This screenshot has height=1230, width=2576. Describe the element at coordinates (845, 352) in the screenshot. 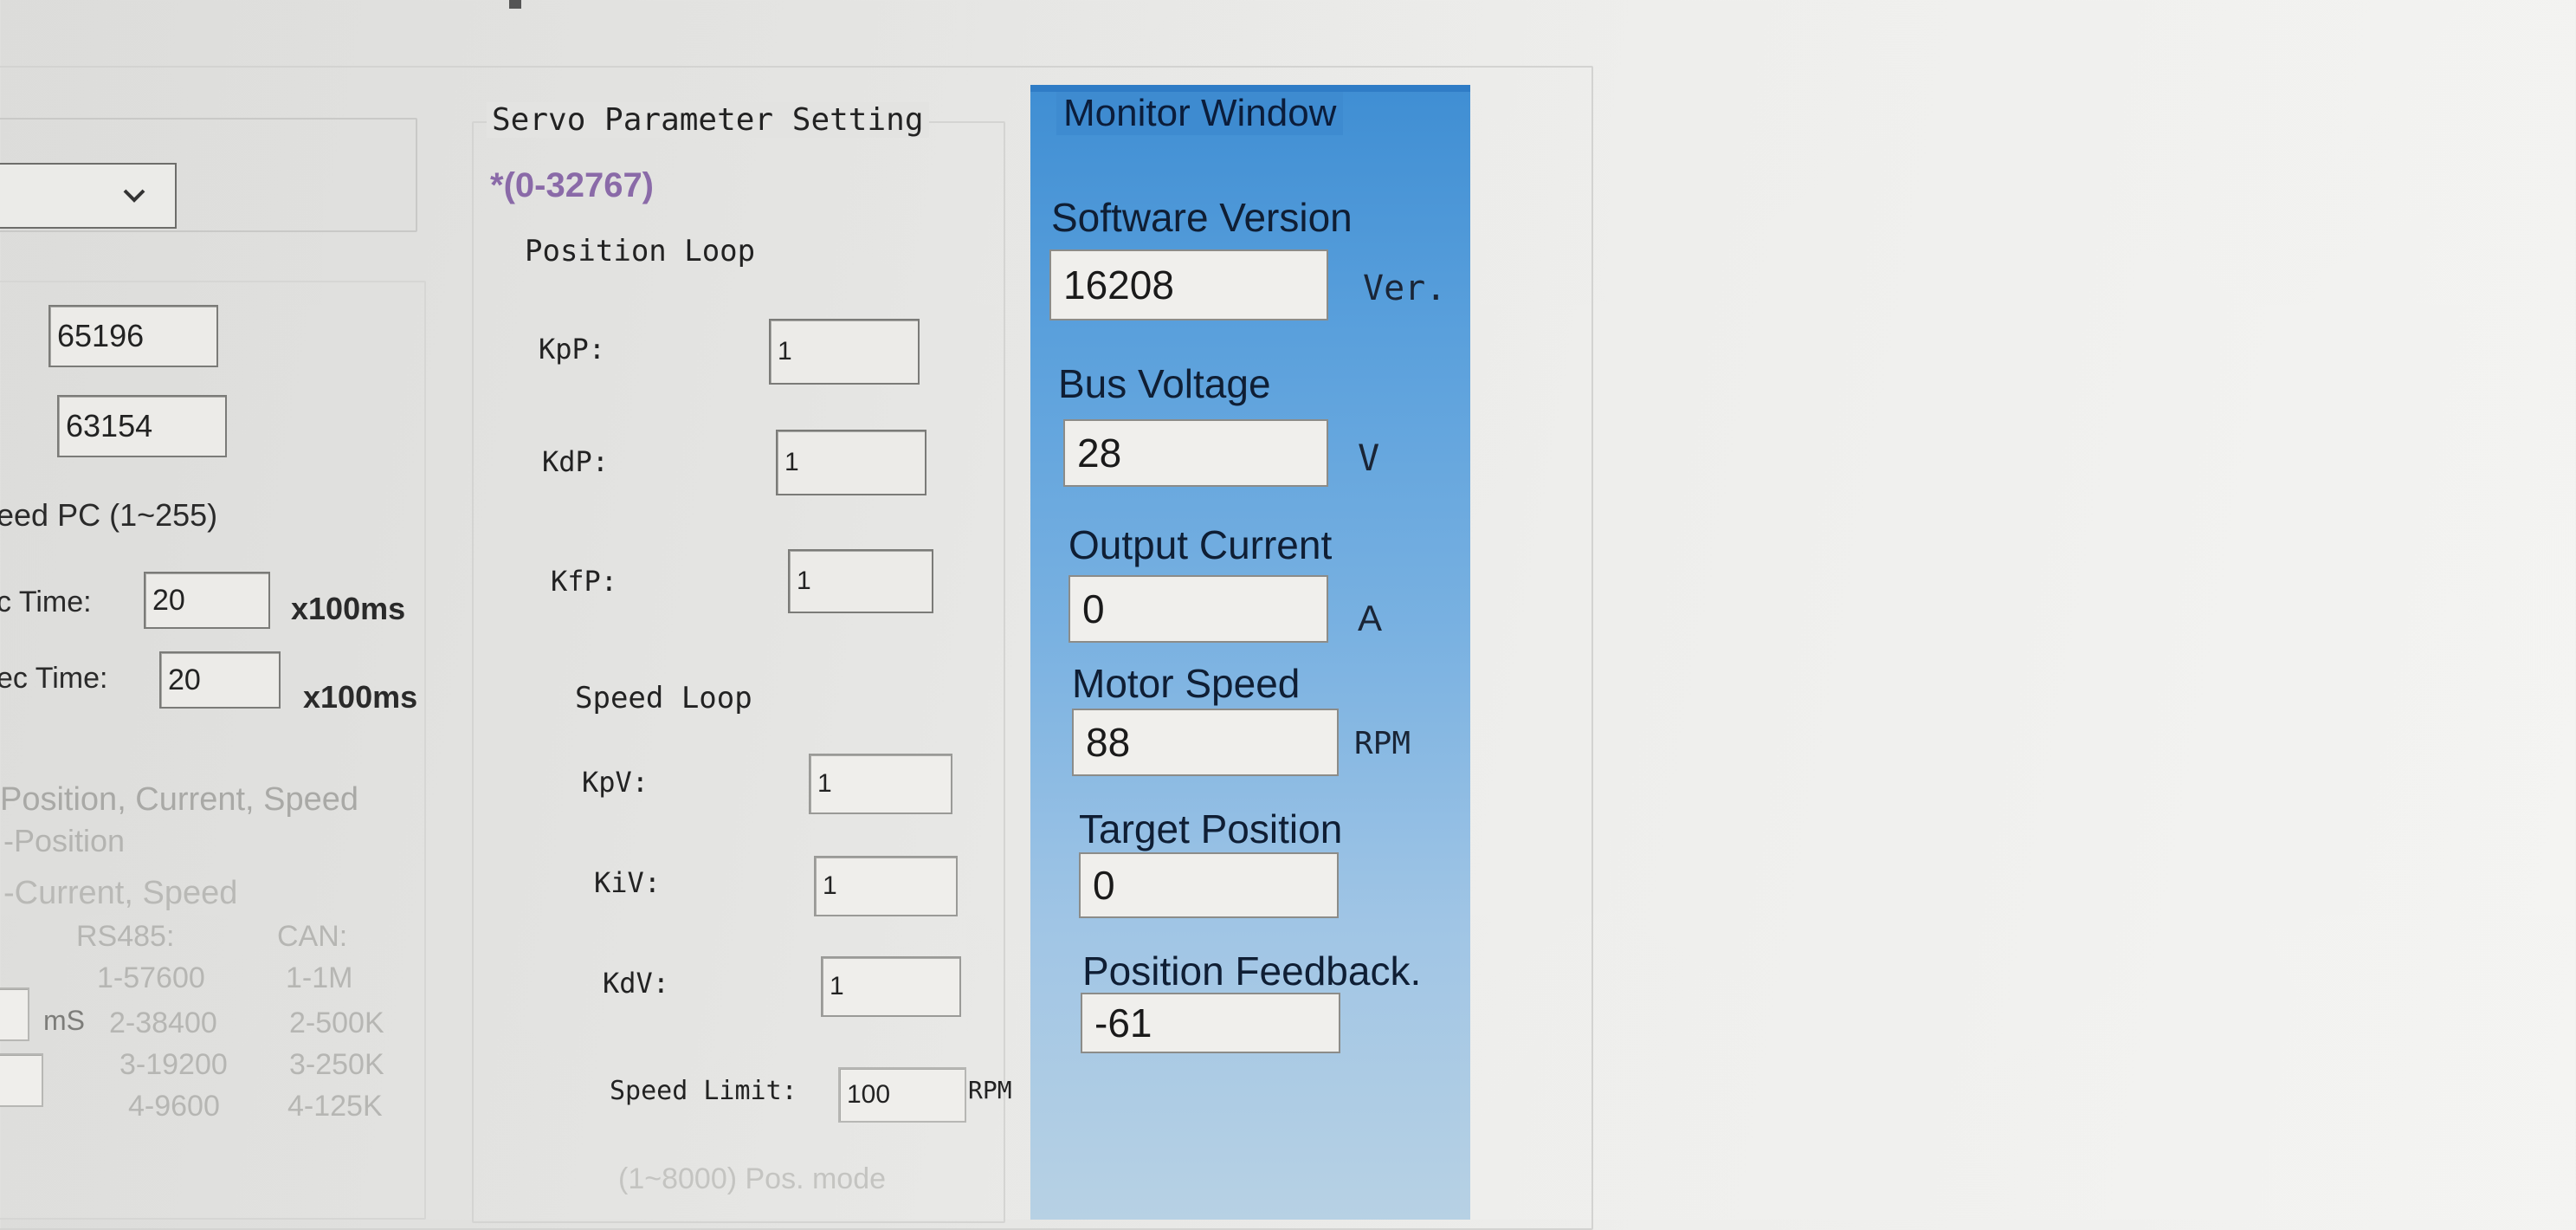

I see `kpp-field: 1` at that location.